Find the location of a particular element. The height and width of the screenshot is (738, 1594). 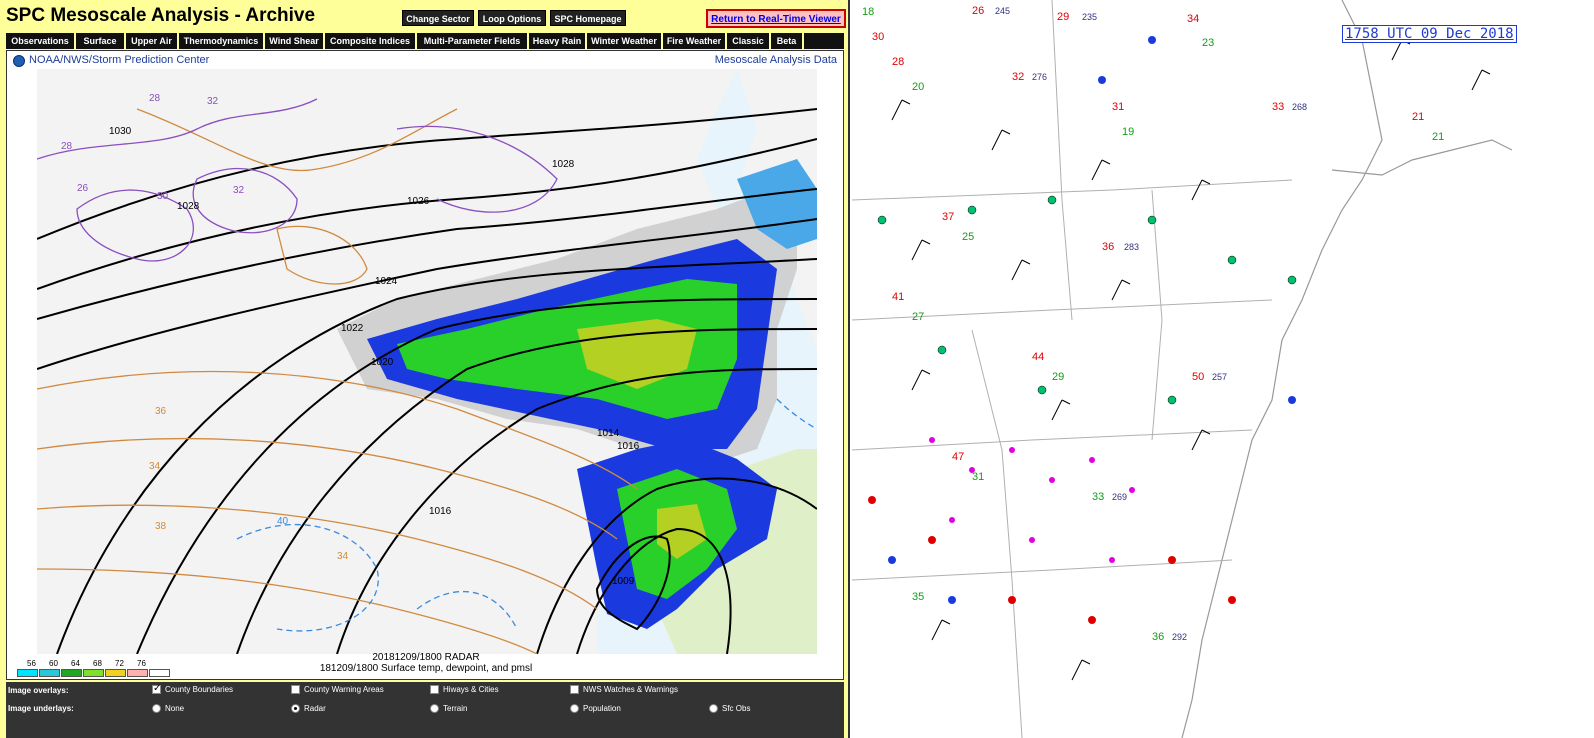

overlay-option-label: County Warning Areas is located at coordinates (344, 689).